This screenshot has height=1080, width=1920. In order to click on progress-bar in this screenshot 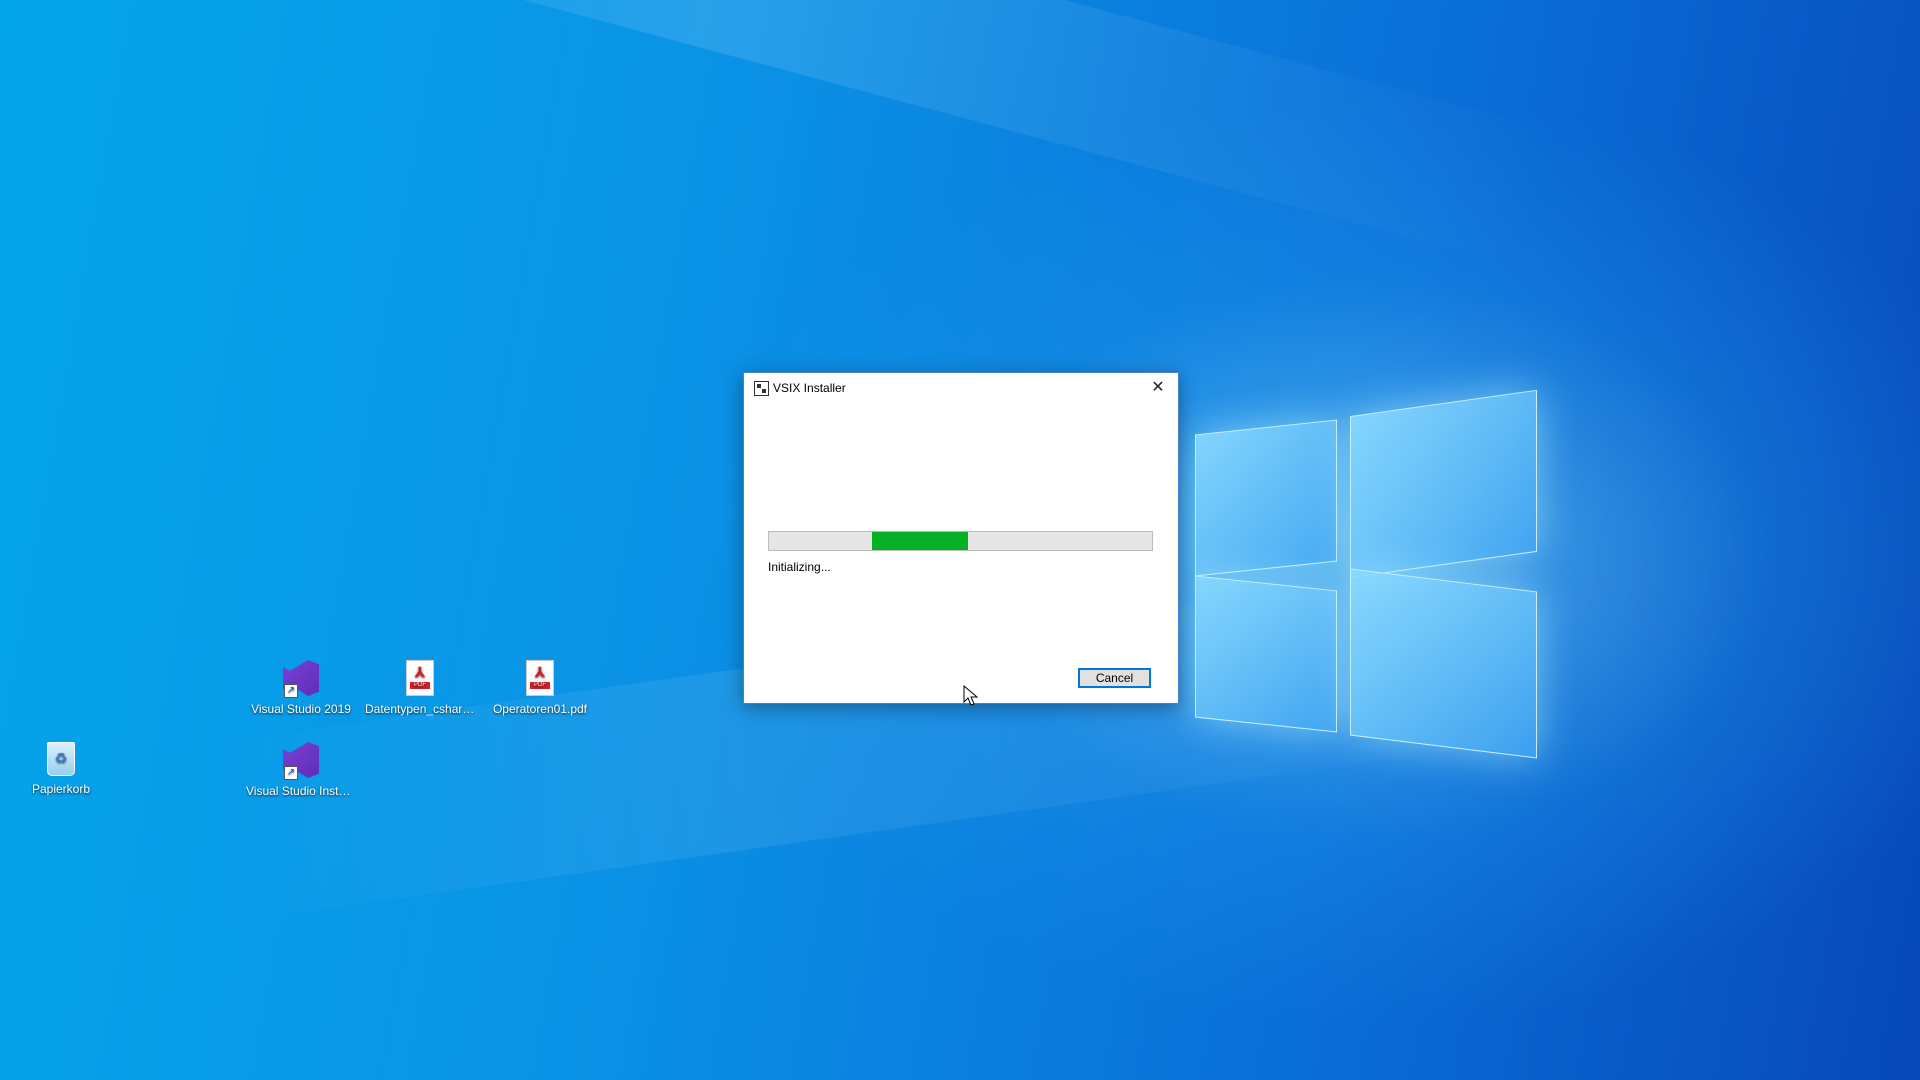, I will do `click(960, 541)`.